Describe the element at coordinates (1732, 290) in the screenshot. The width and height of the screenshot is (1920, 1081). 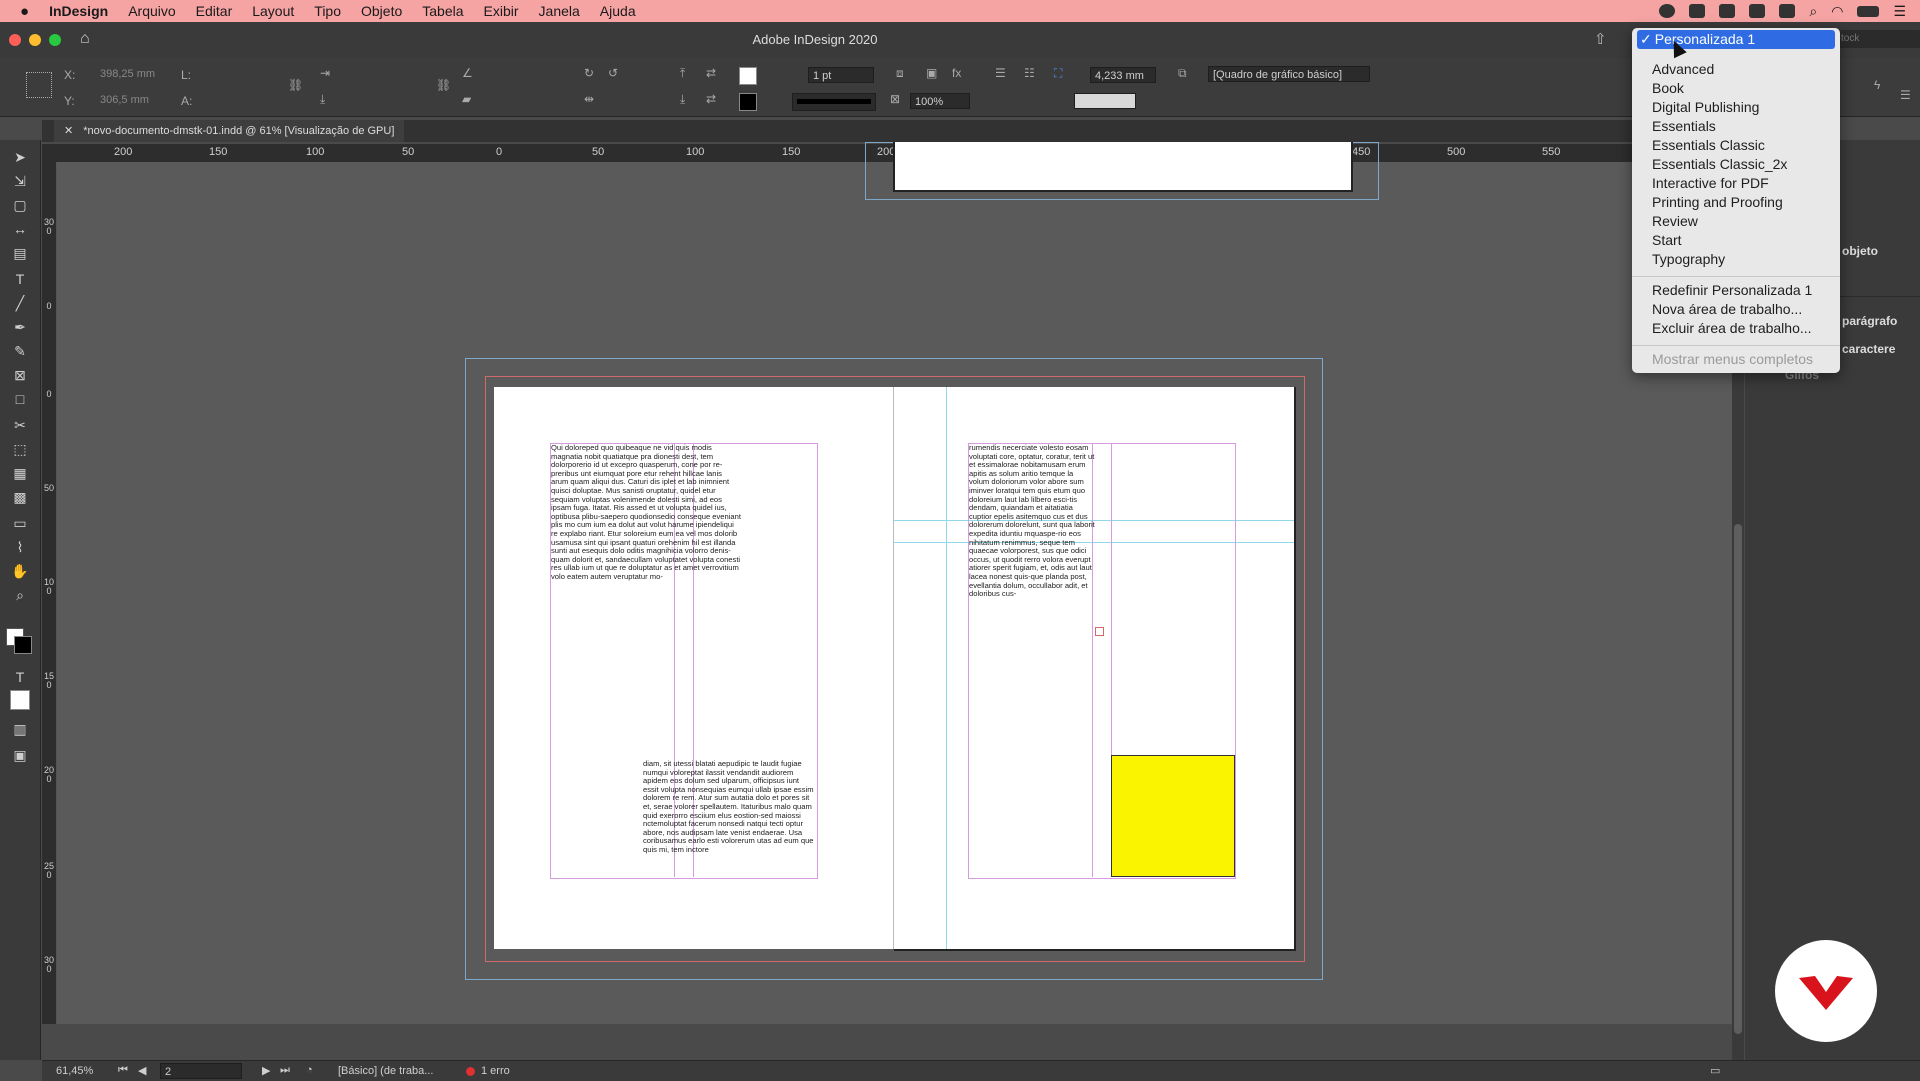
I see `reset-workspace-item: Redefinir Personalizada 1` at that location.